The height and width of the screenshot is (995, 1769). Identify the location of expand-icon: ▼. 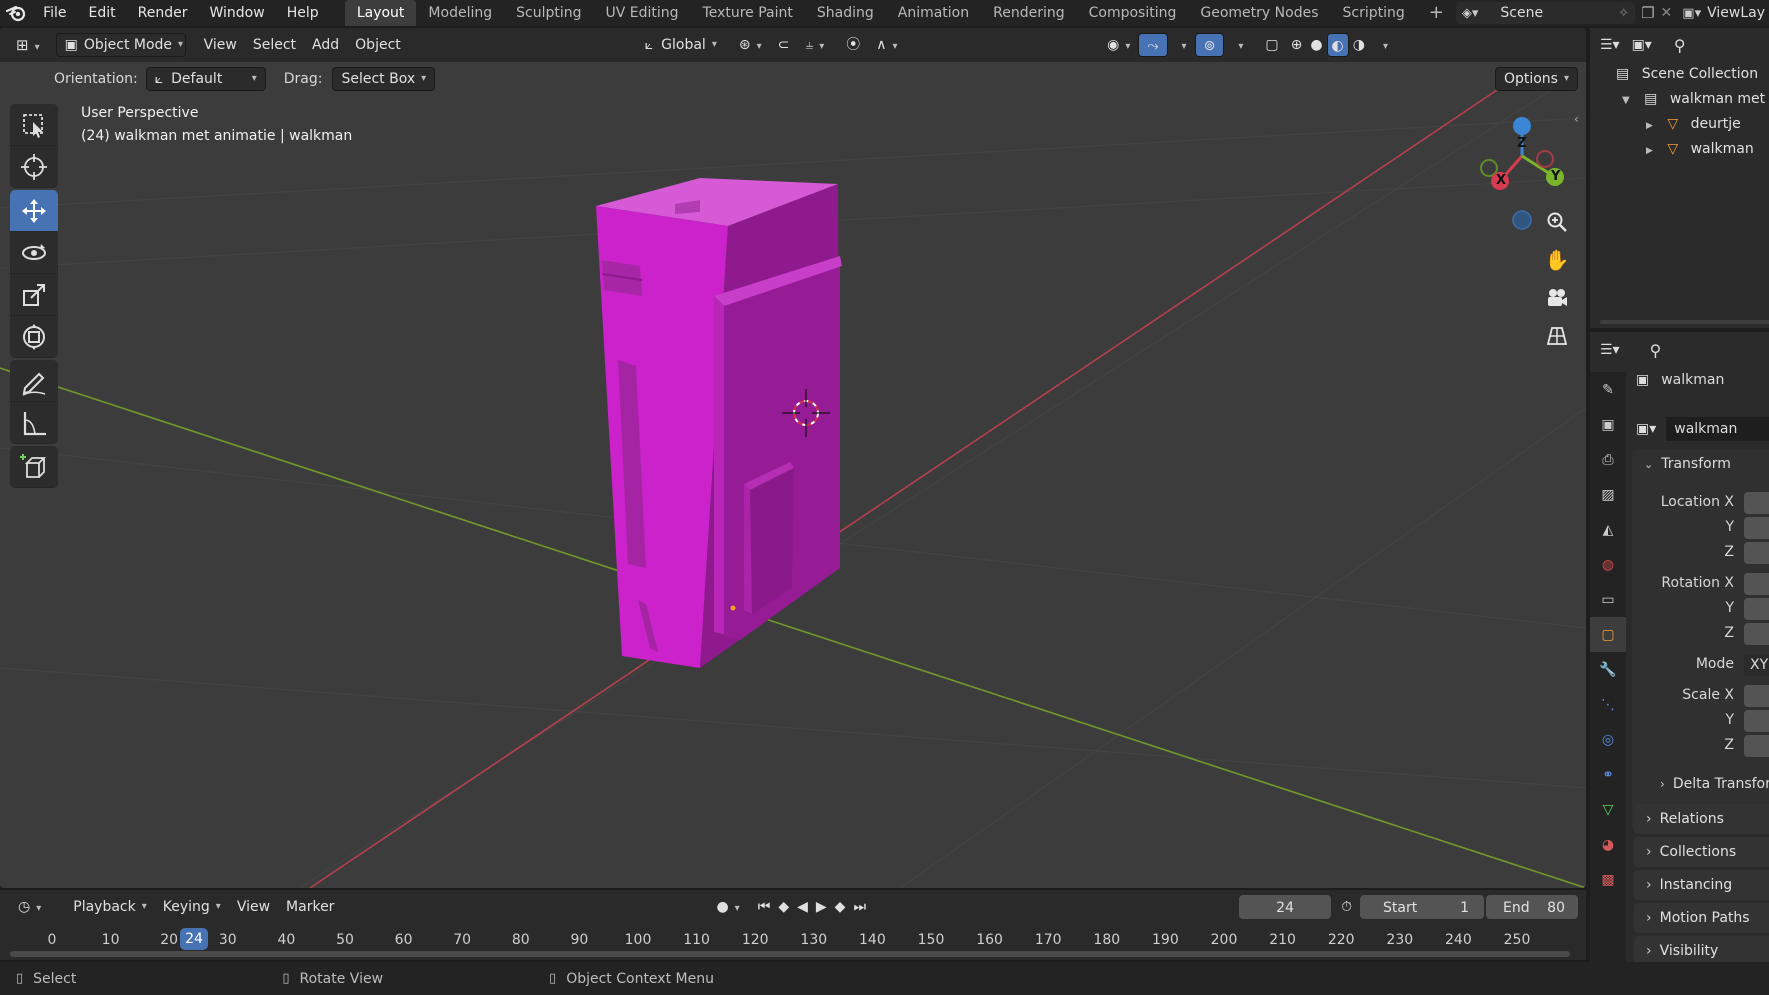
(1626, 100).